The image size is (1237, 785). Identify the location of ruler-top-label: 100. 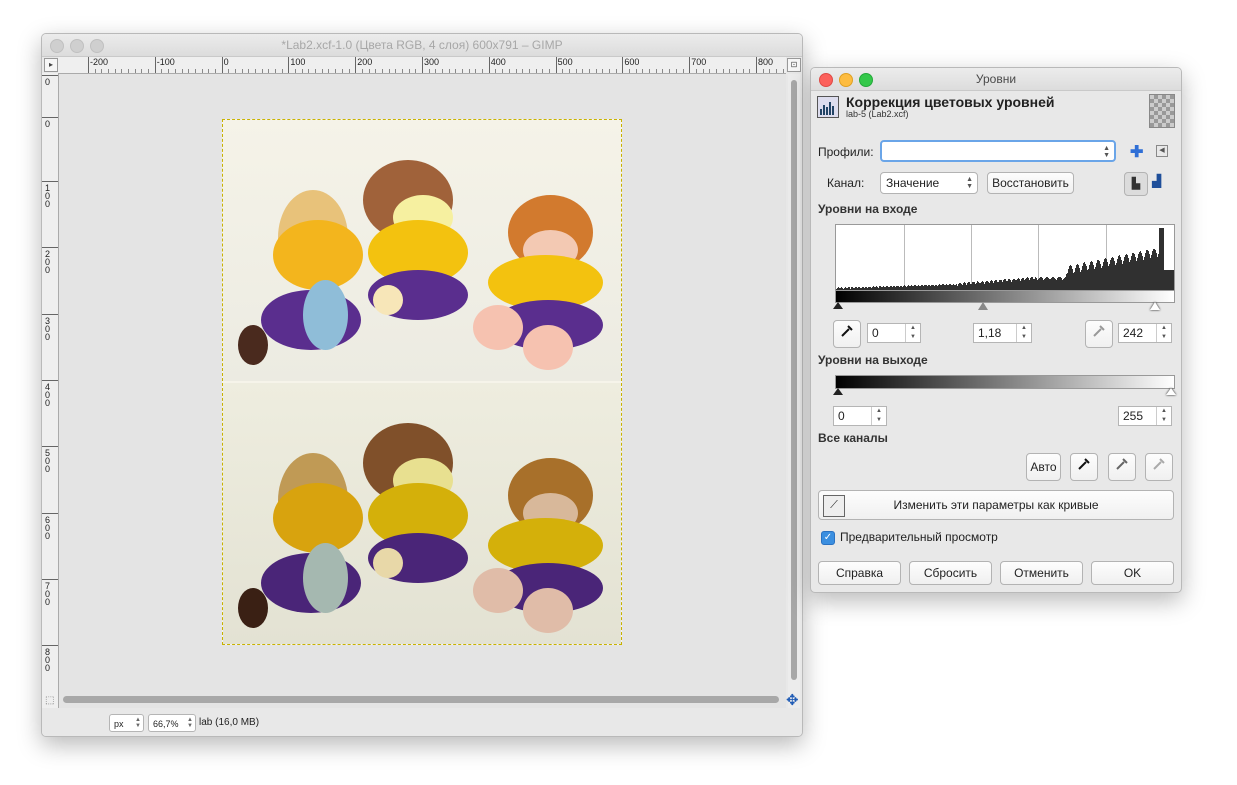
(298, 62).